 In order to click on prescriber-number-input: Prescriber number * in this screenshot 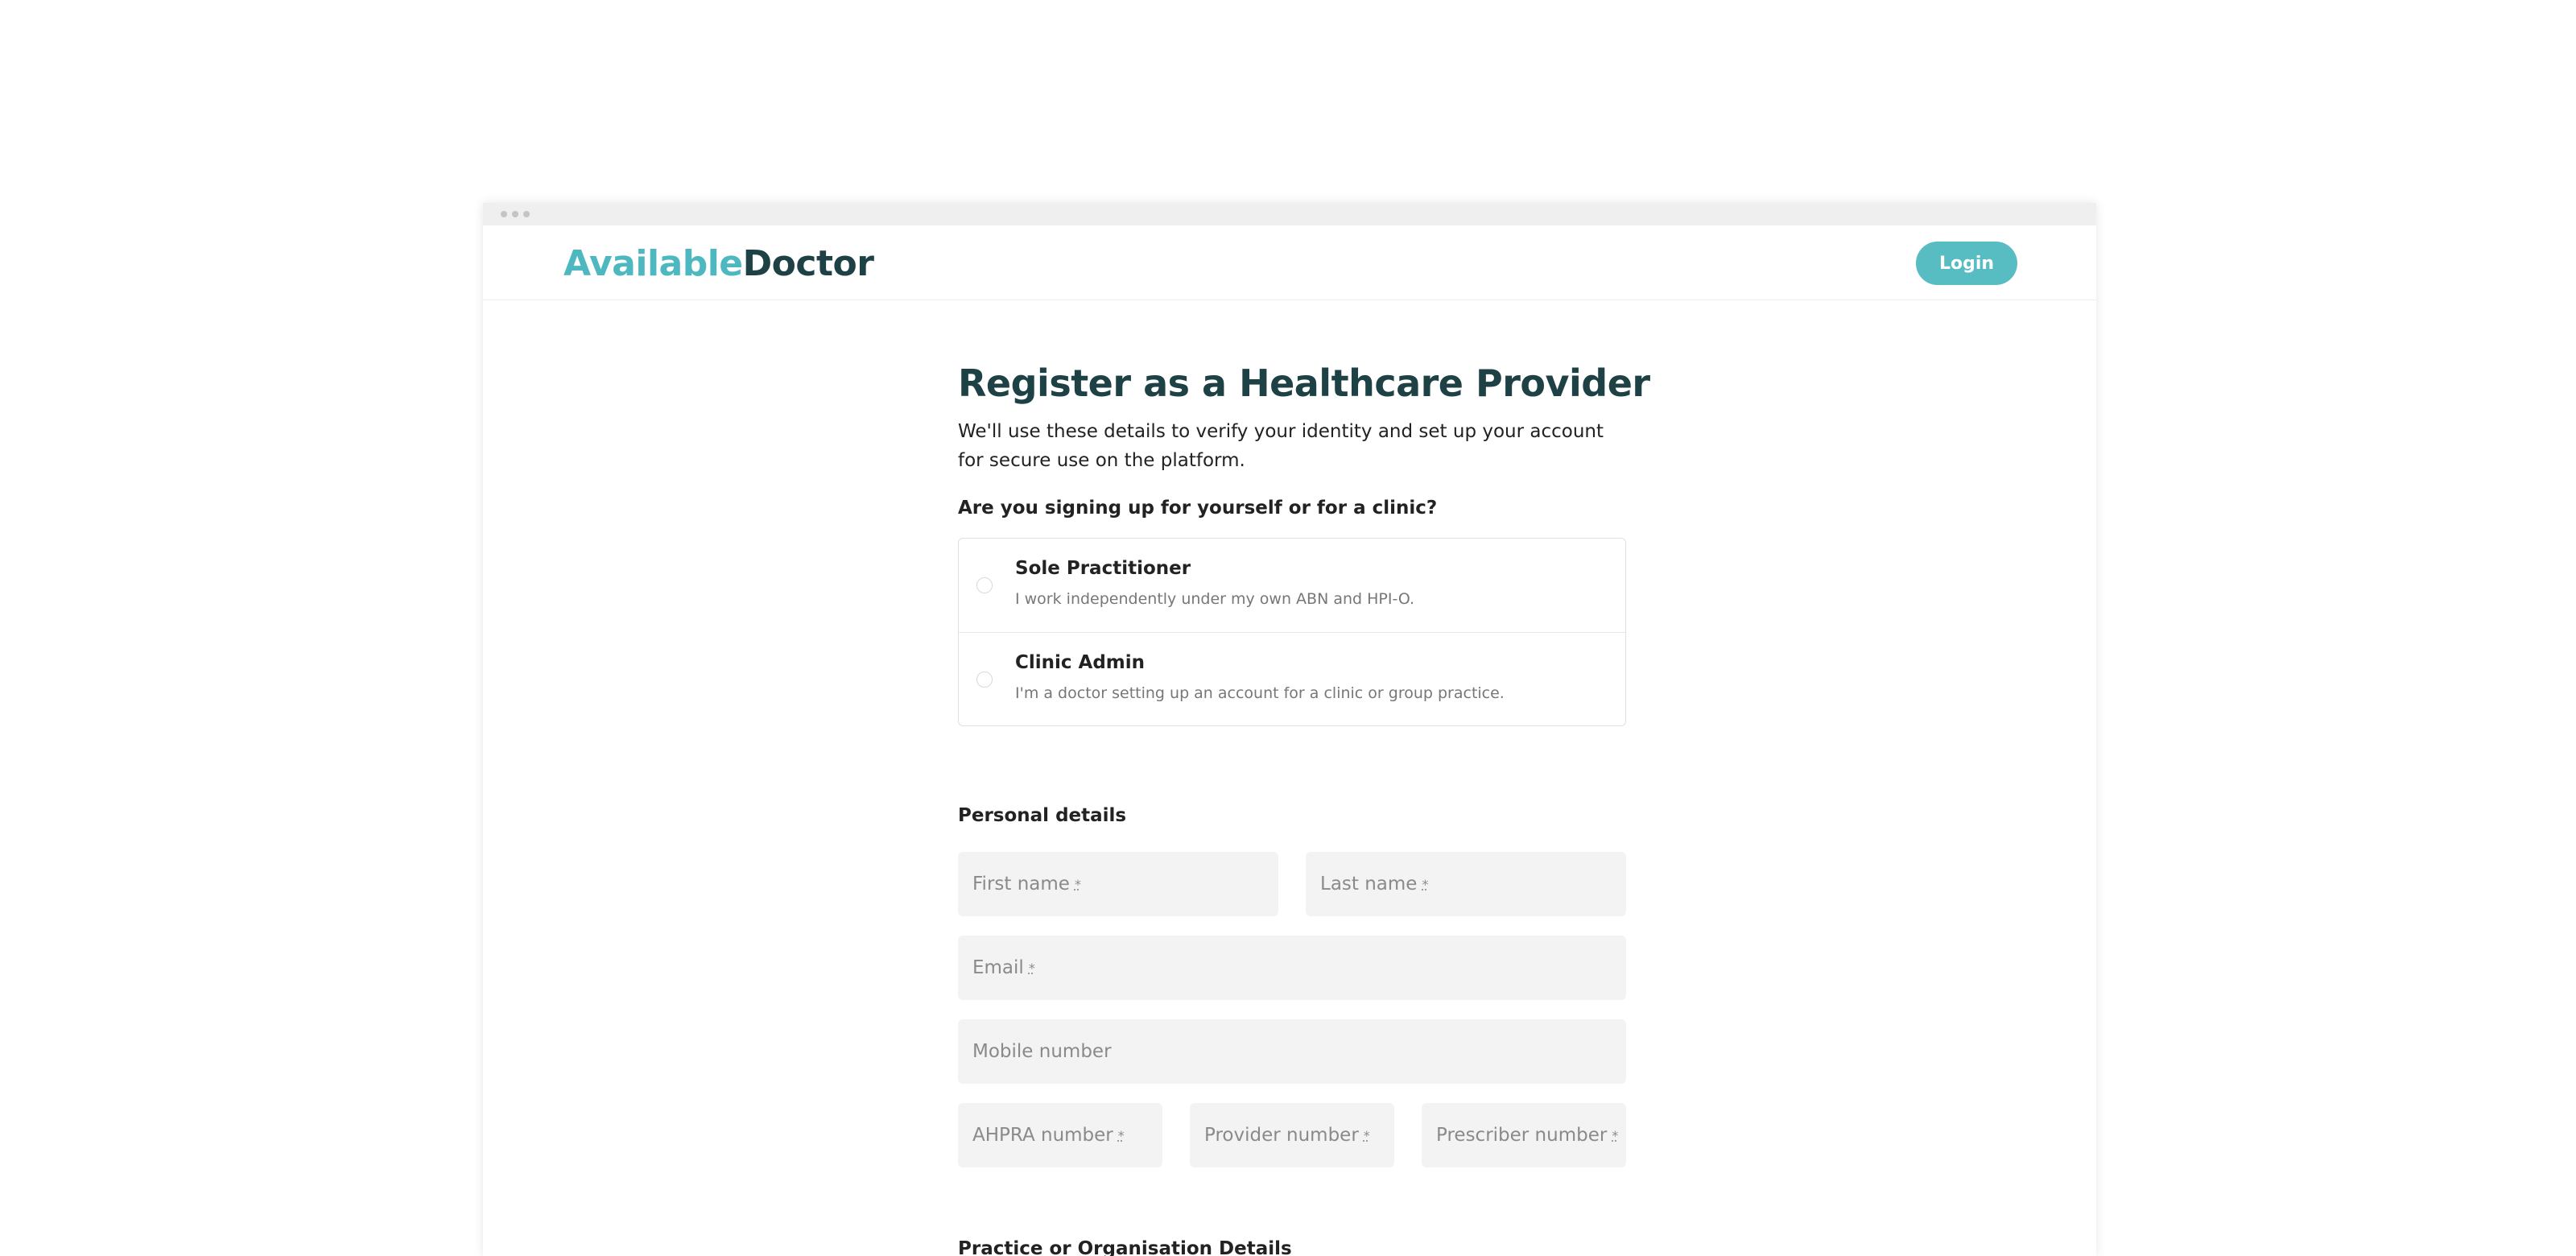, I will do `click(1524, 1135)`.